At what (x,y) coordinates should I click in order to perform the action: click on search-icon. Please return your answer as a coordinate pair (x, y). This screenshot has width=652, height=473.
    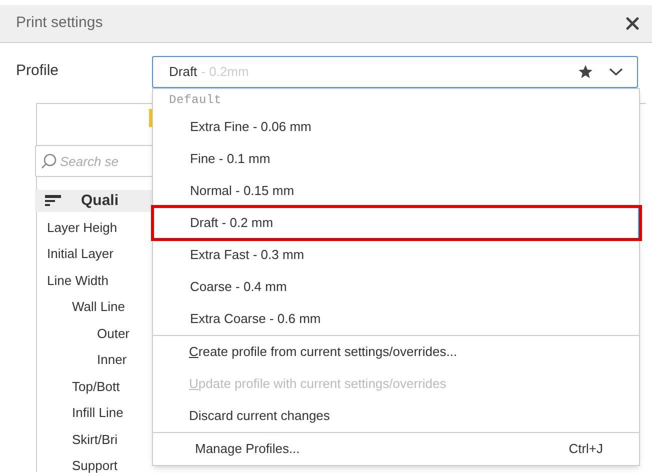
    Looking at the image, I should click on (49, 161).